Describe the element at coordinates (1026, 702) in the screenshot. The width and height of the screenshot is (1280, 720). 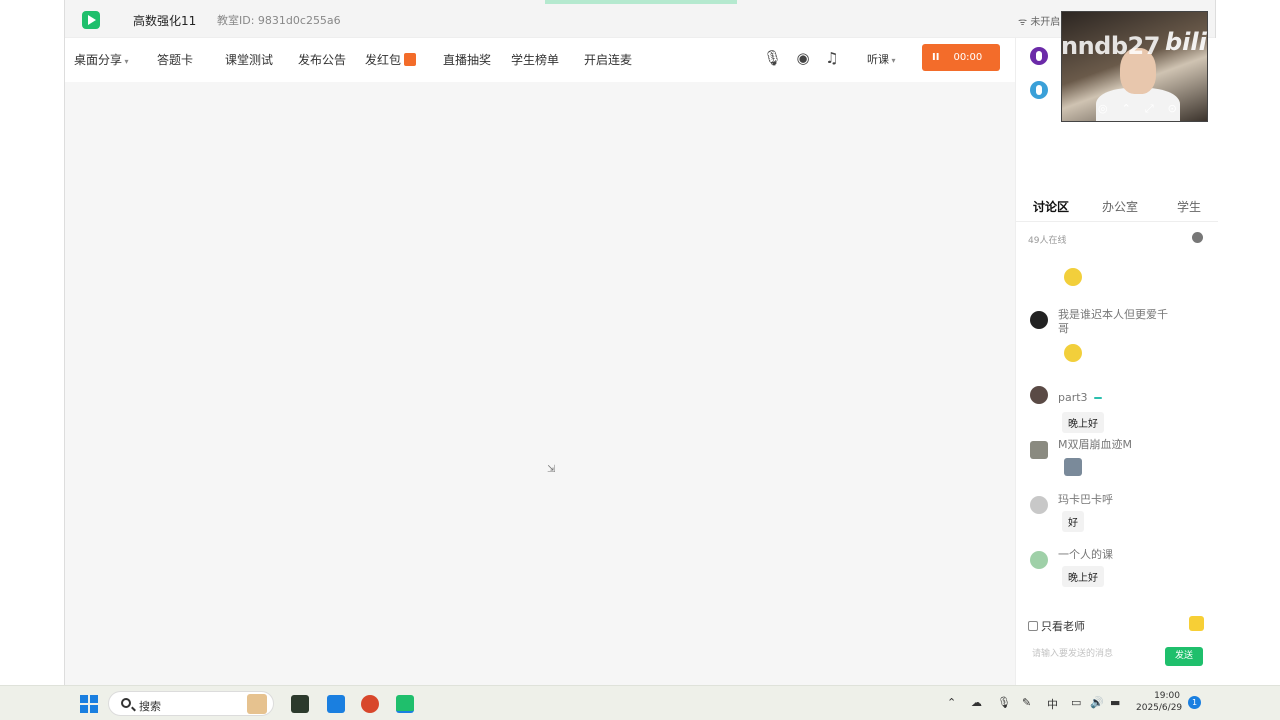
I see `pen-icon: ✎` at that location.